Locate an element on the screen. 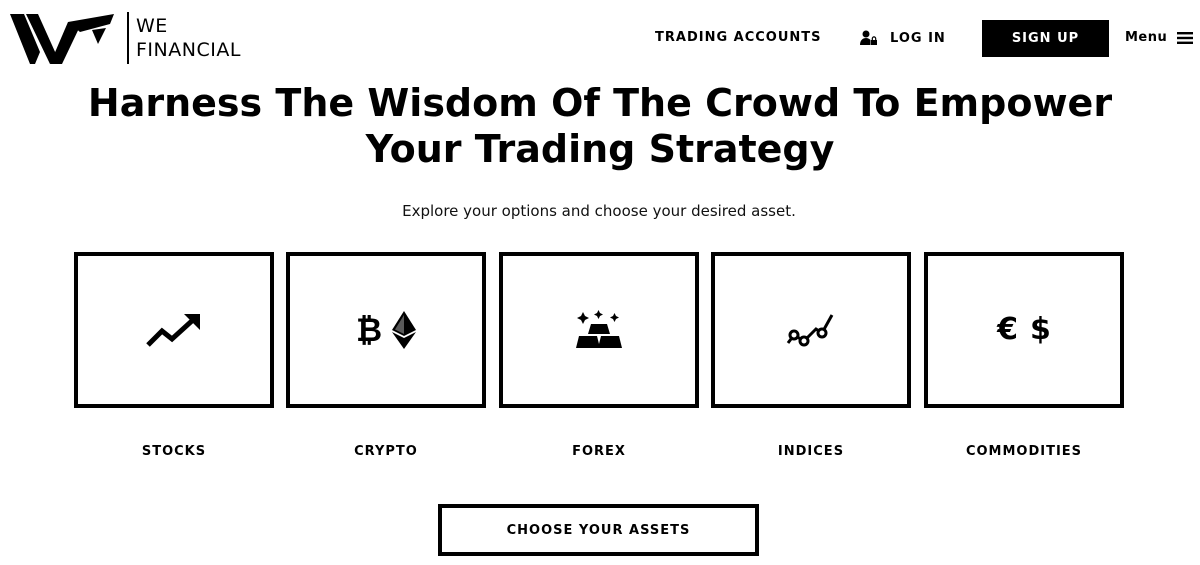 This screenshot has height=565, width=1200. brand-logo: WE FINANCIAL is located at coordinates (130, 38).